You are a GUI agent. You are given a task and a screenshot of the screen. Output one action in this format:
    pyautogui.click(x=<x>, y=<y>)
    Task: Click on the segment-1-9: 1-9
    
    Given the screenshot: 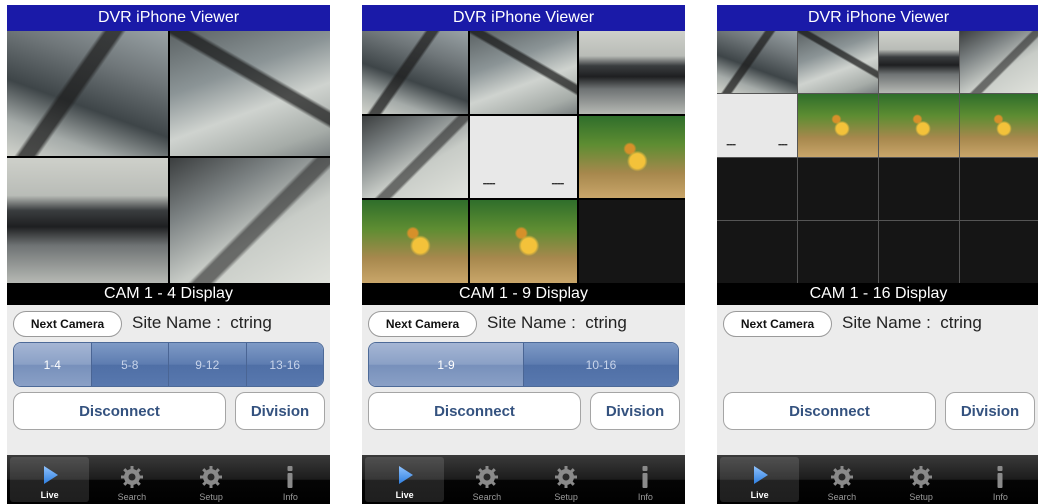 What is the action you would take?
    pyautogui.click(x=446, y=364)
    